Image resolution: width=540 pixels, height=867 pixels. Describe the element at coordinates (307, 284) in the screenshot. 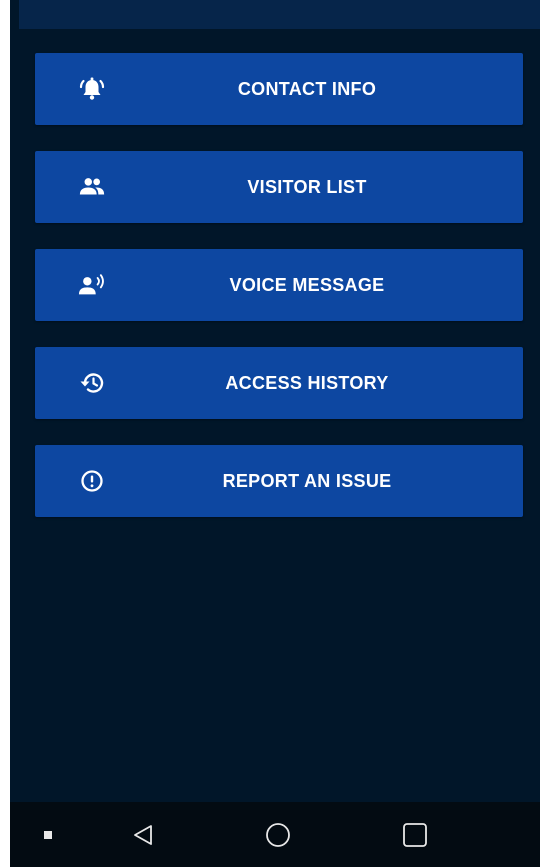

I see `voice-message-label: VOICE MESSAGE` at that location.